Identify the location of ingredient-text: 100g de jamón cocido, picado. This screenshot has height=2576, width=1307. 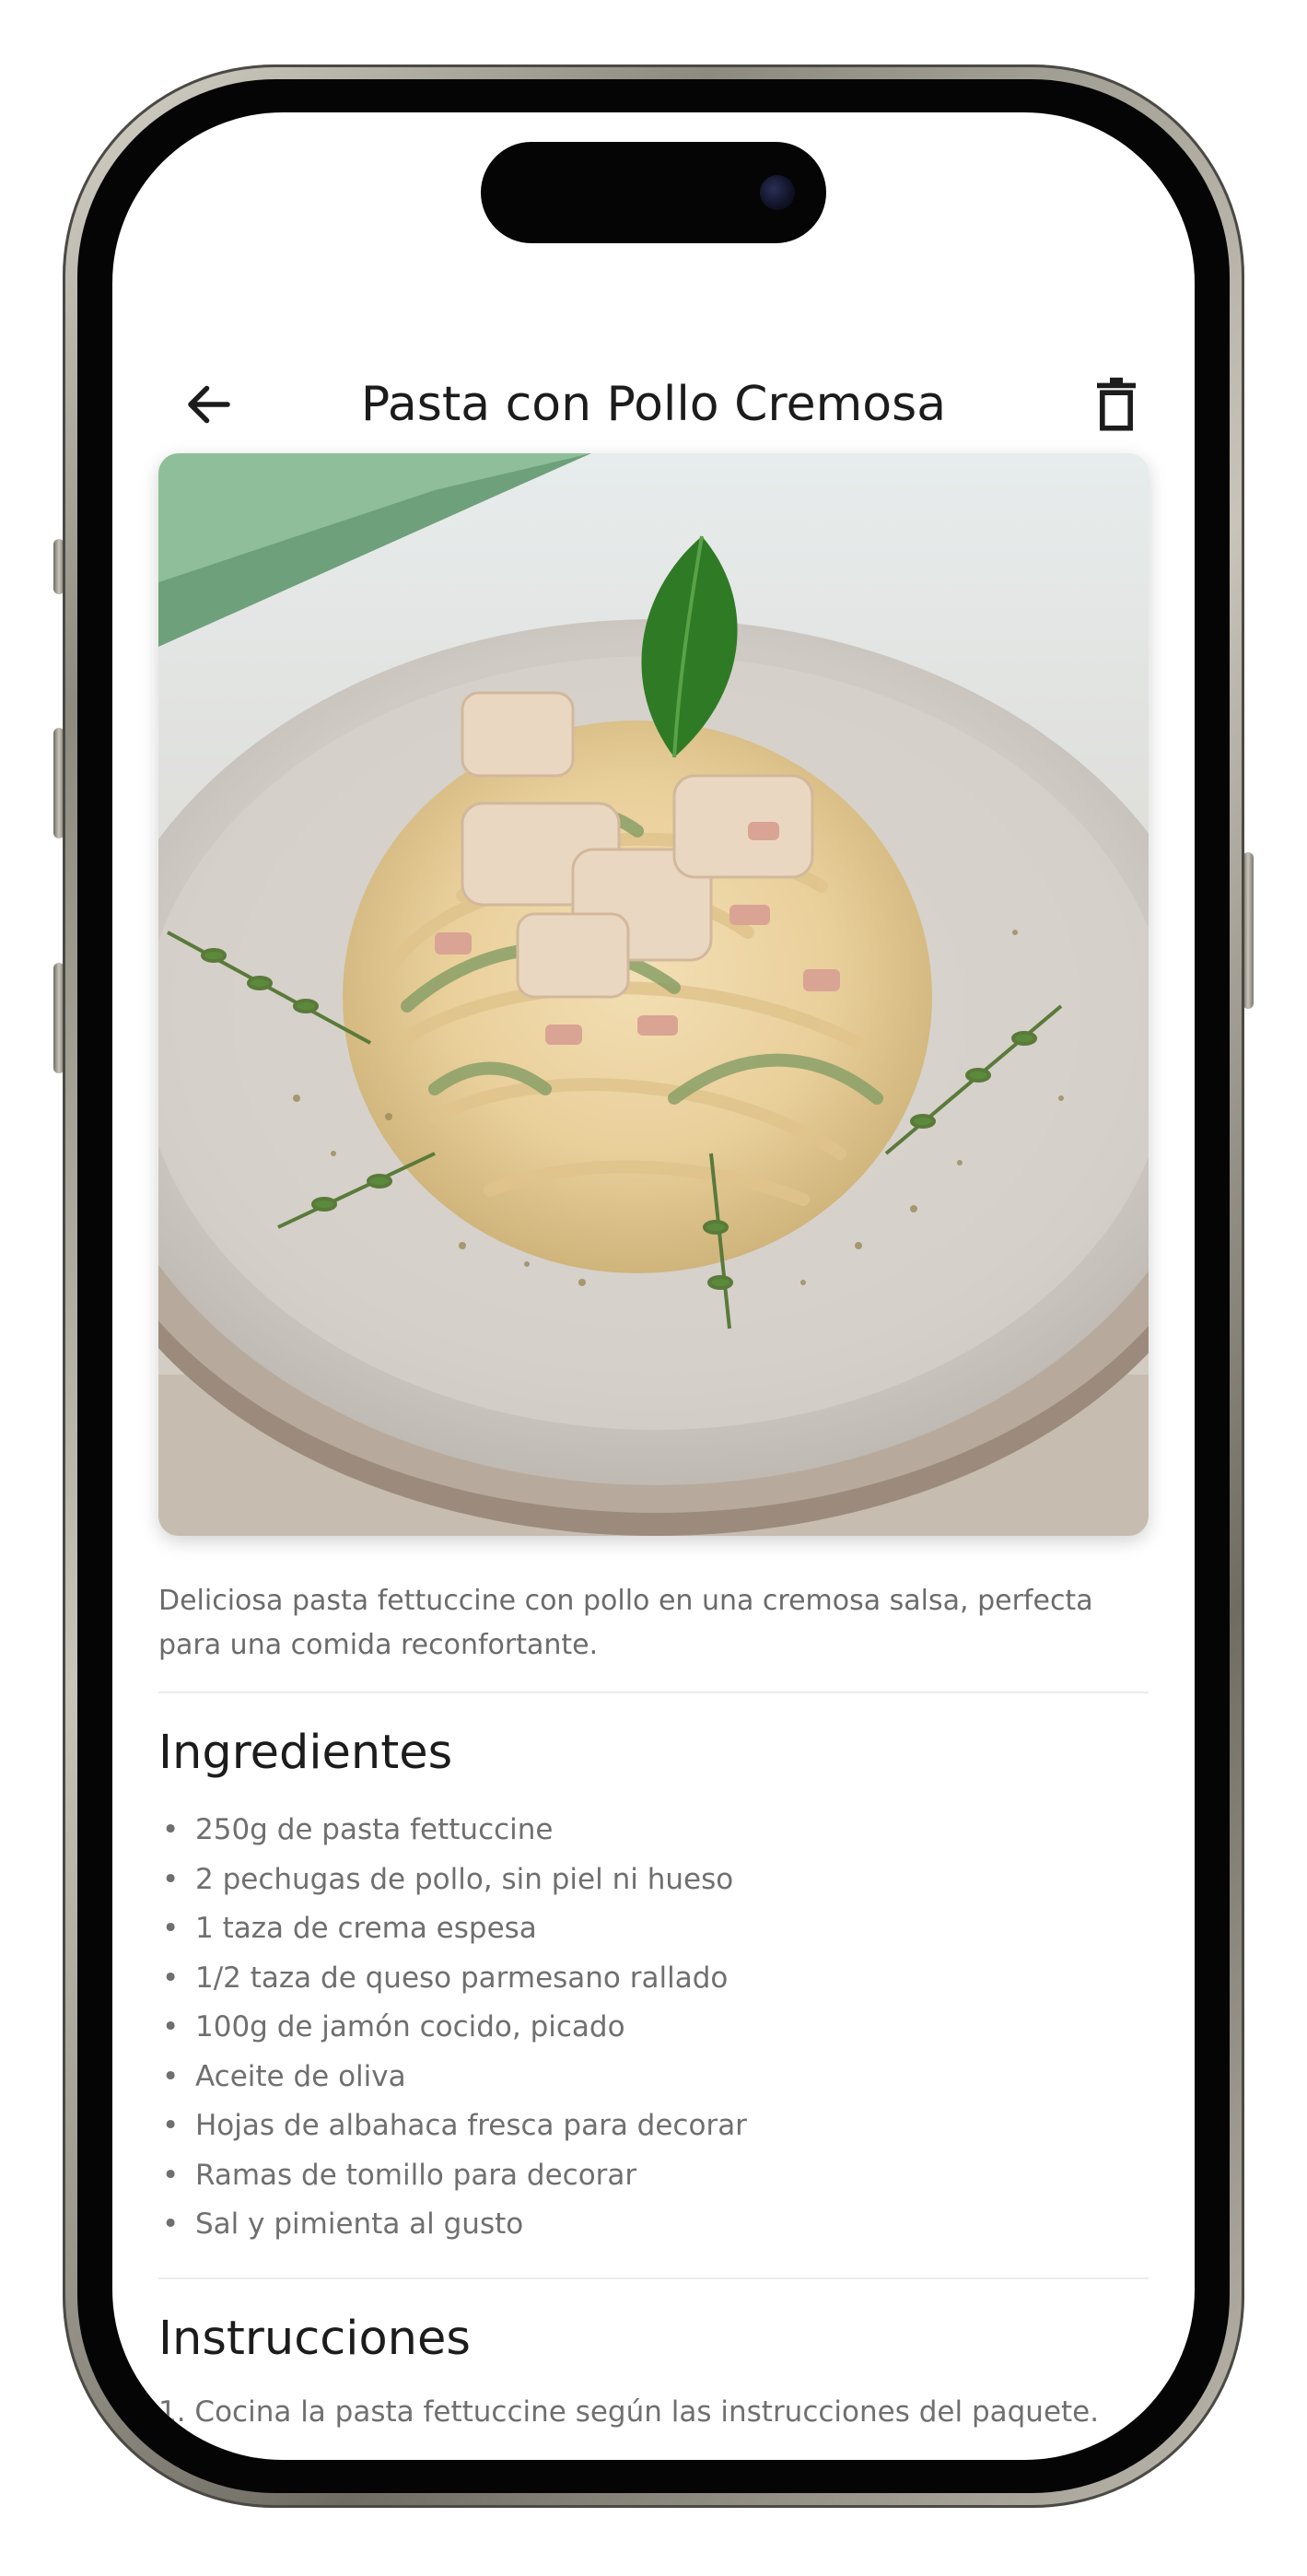
(410, 2026).